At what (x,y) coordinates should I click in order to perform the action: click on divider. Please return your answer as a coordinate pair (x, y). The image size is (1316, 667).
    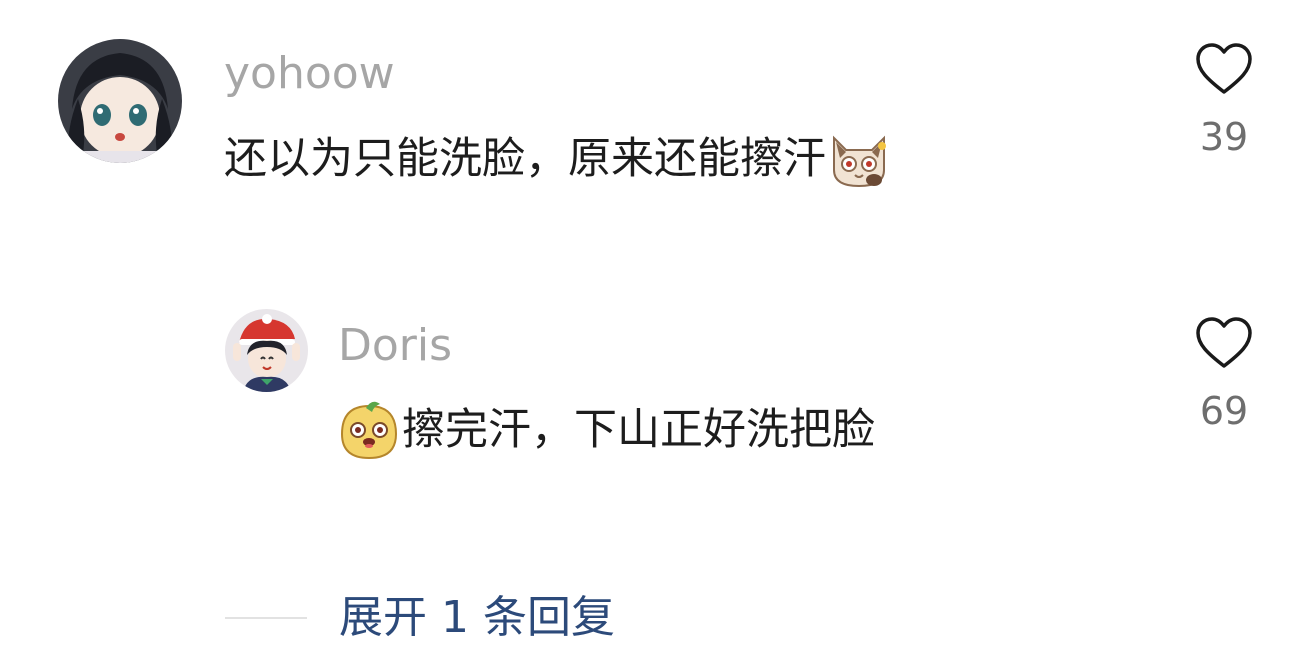
    Looking at the image, I should click on (266, 618).